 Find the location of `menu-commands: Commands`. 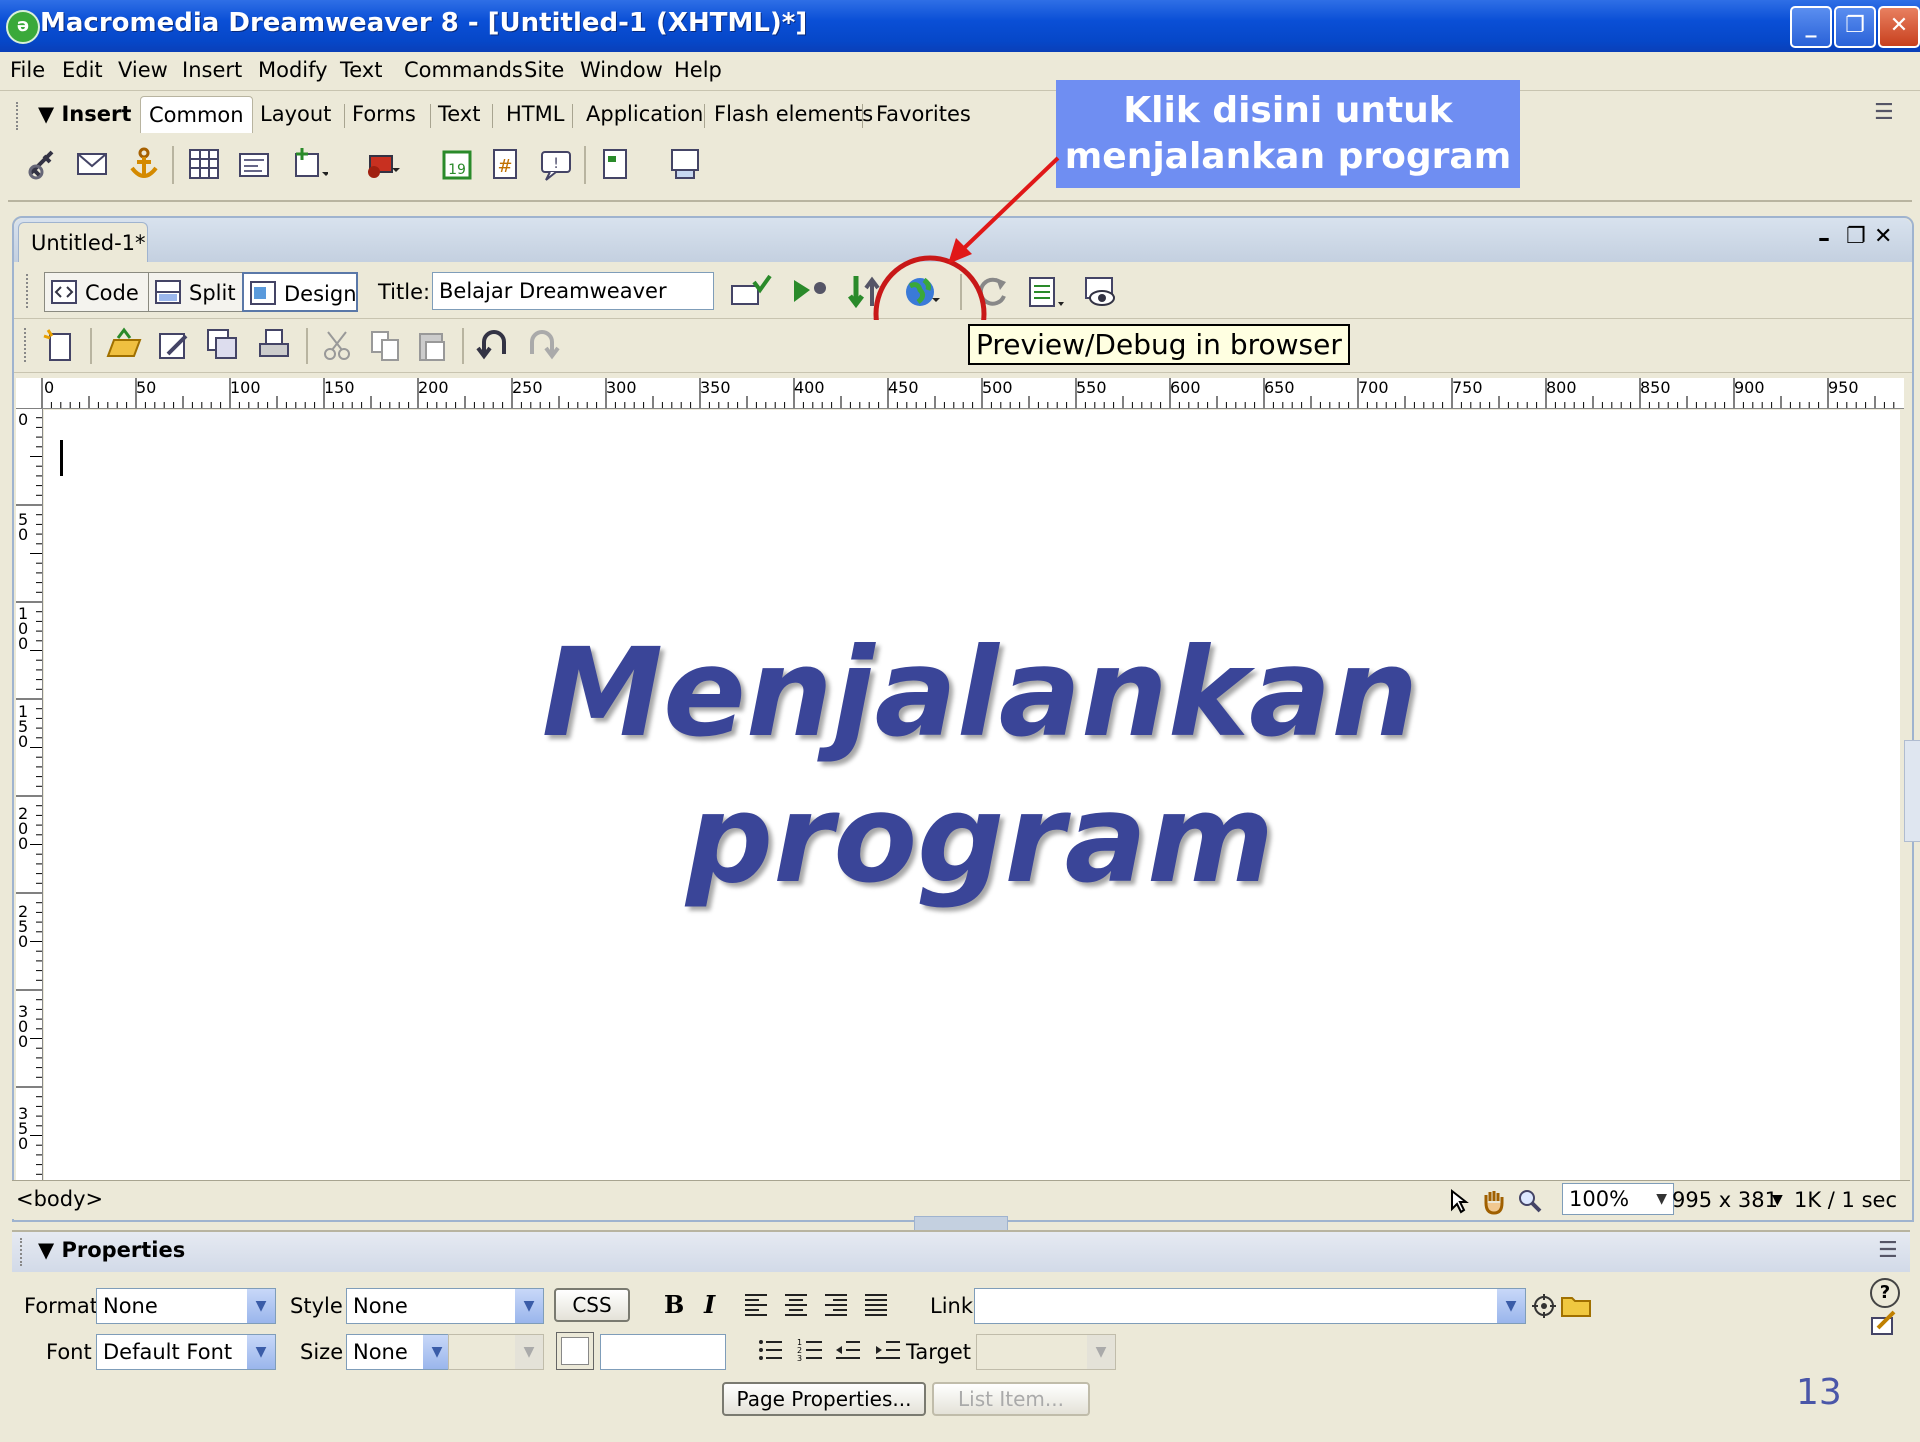

menu-commands: Commands is located at coordinates (463, 70).